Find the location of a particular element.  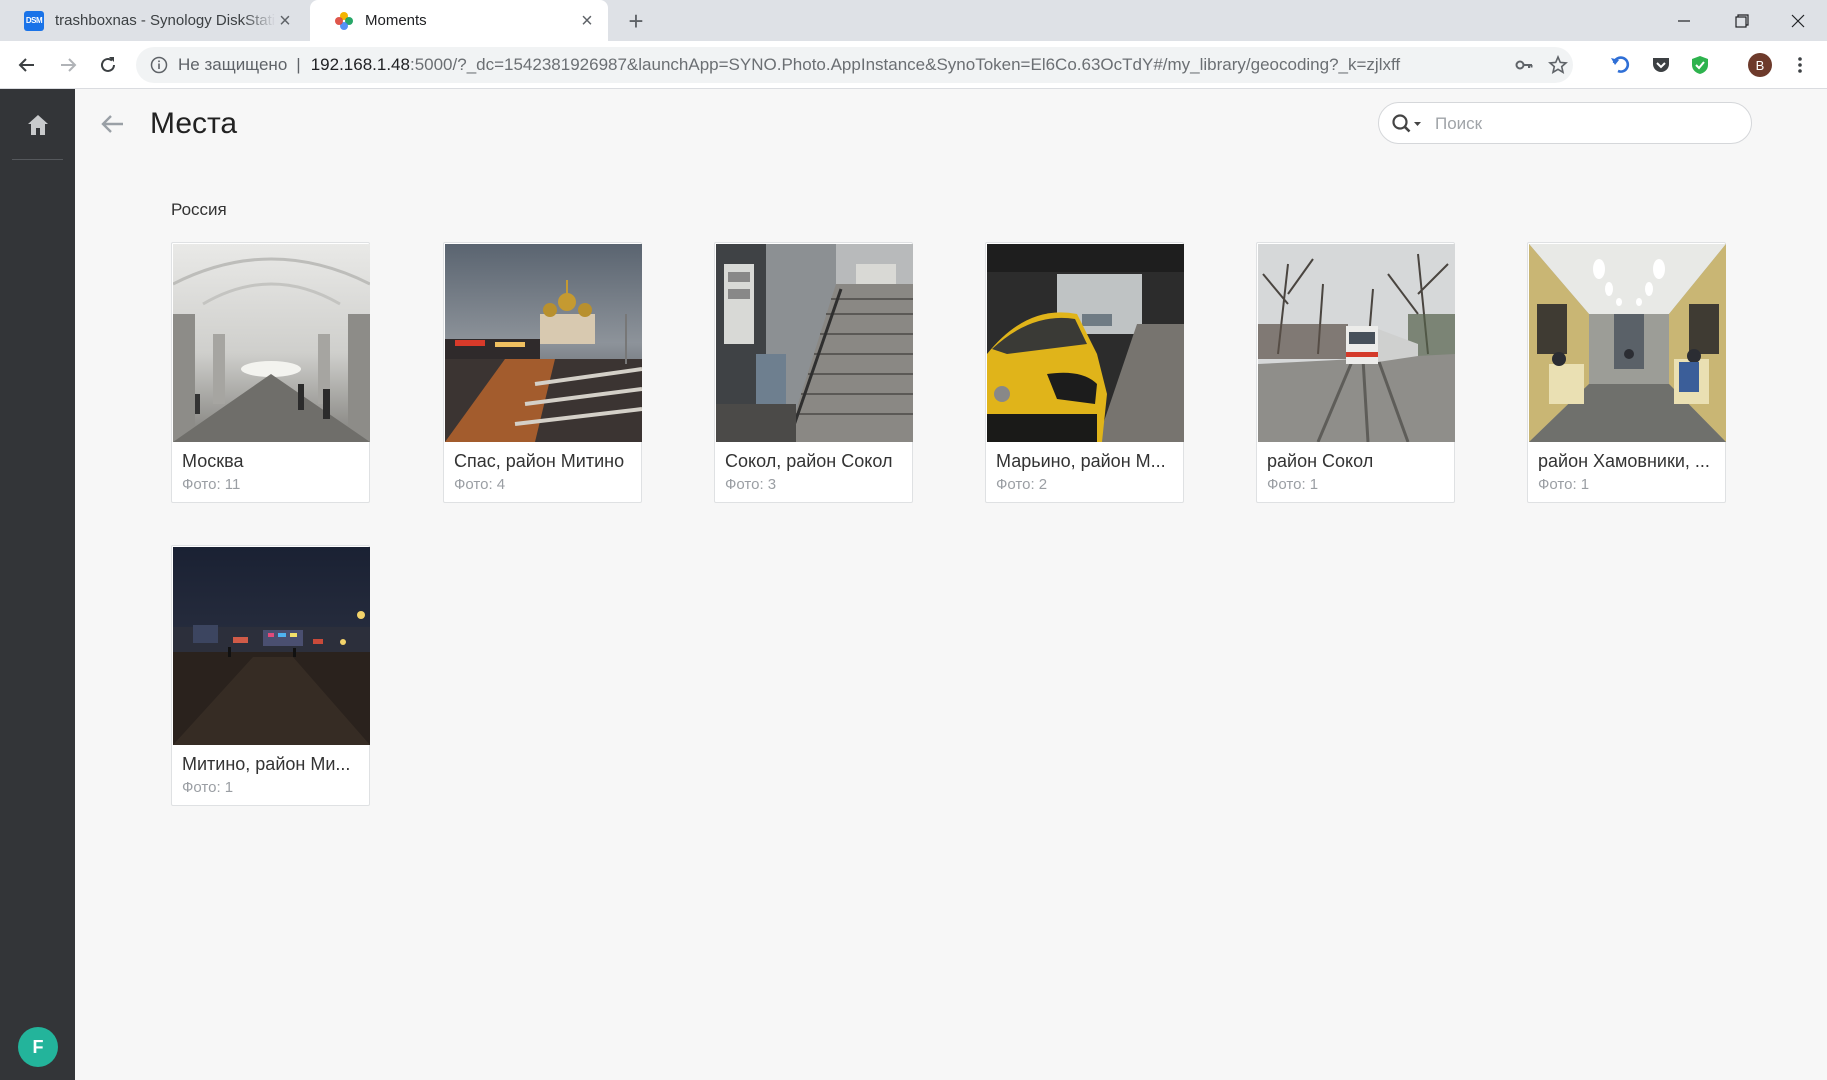

reload-button is located at coordinates (108, 65).